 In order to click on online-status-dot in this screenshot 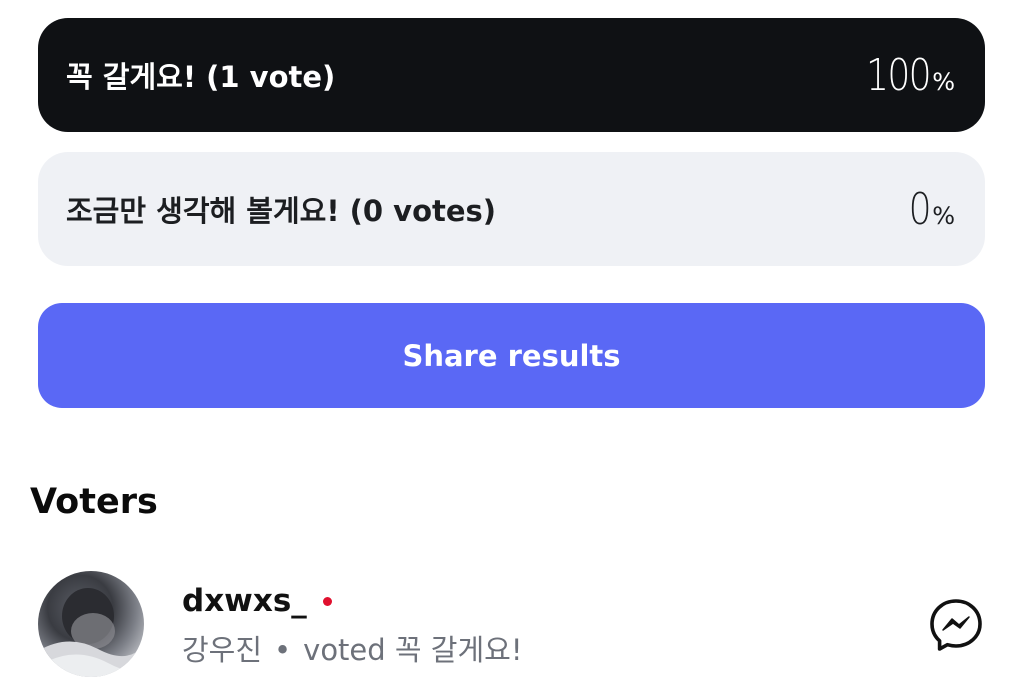, I will do `click(327, 601)`.